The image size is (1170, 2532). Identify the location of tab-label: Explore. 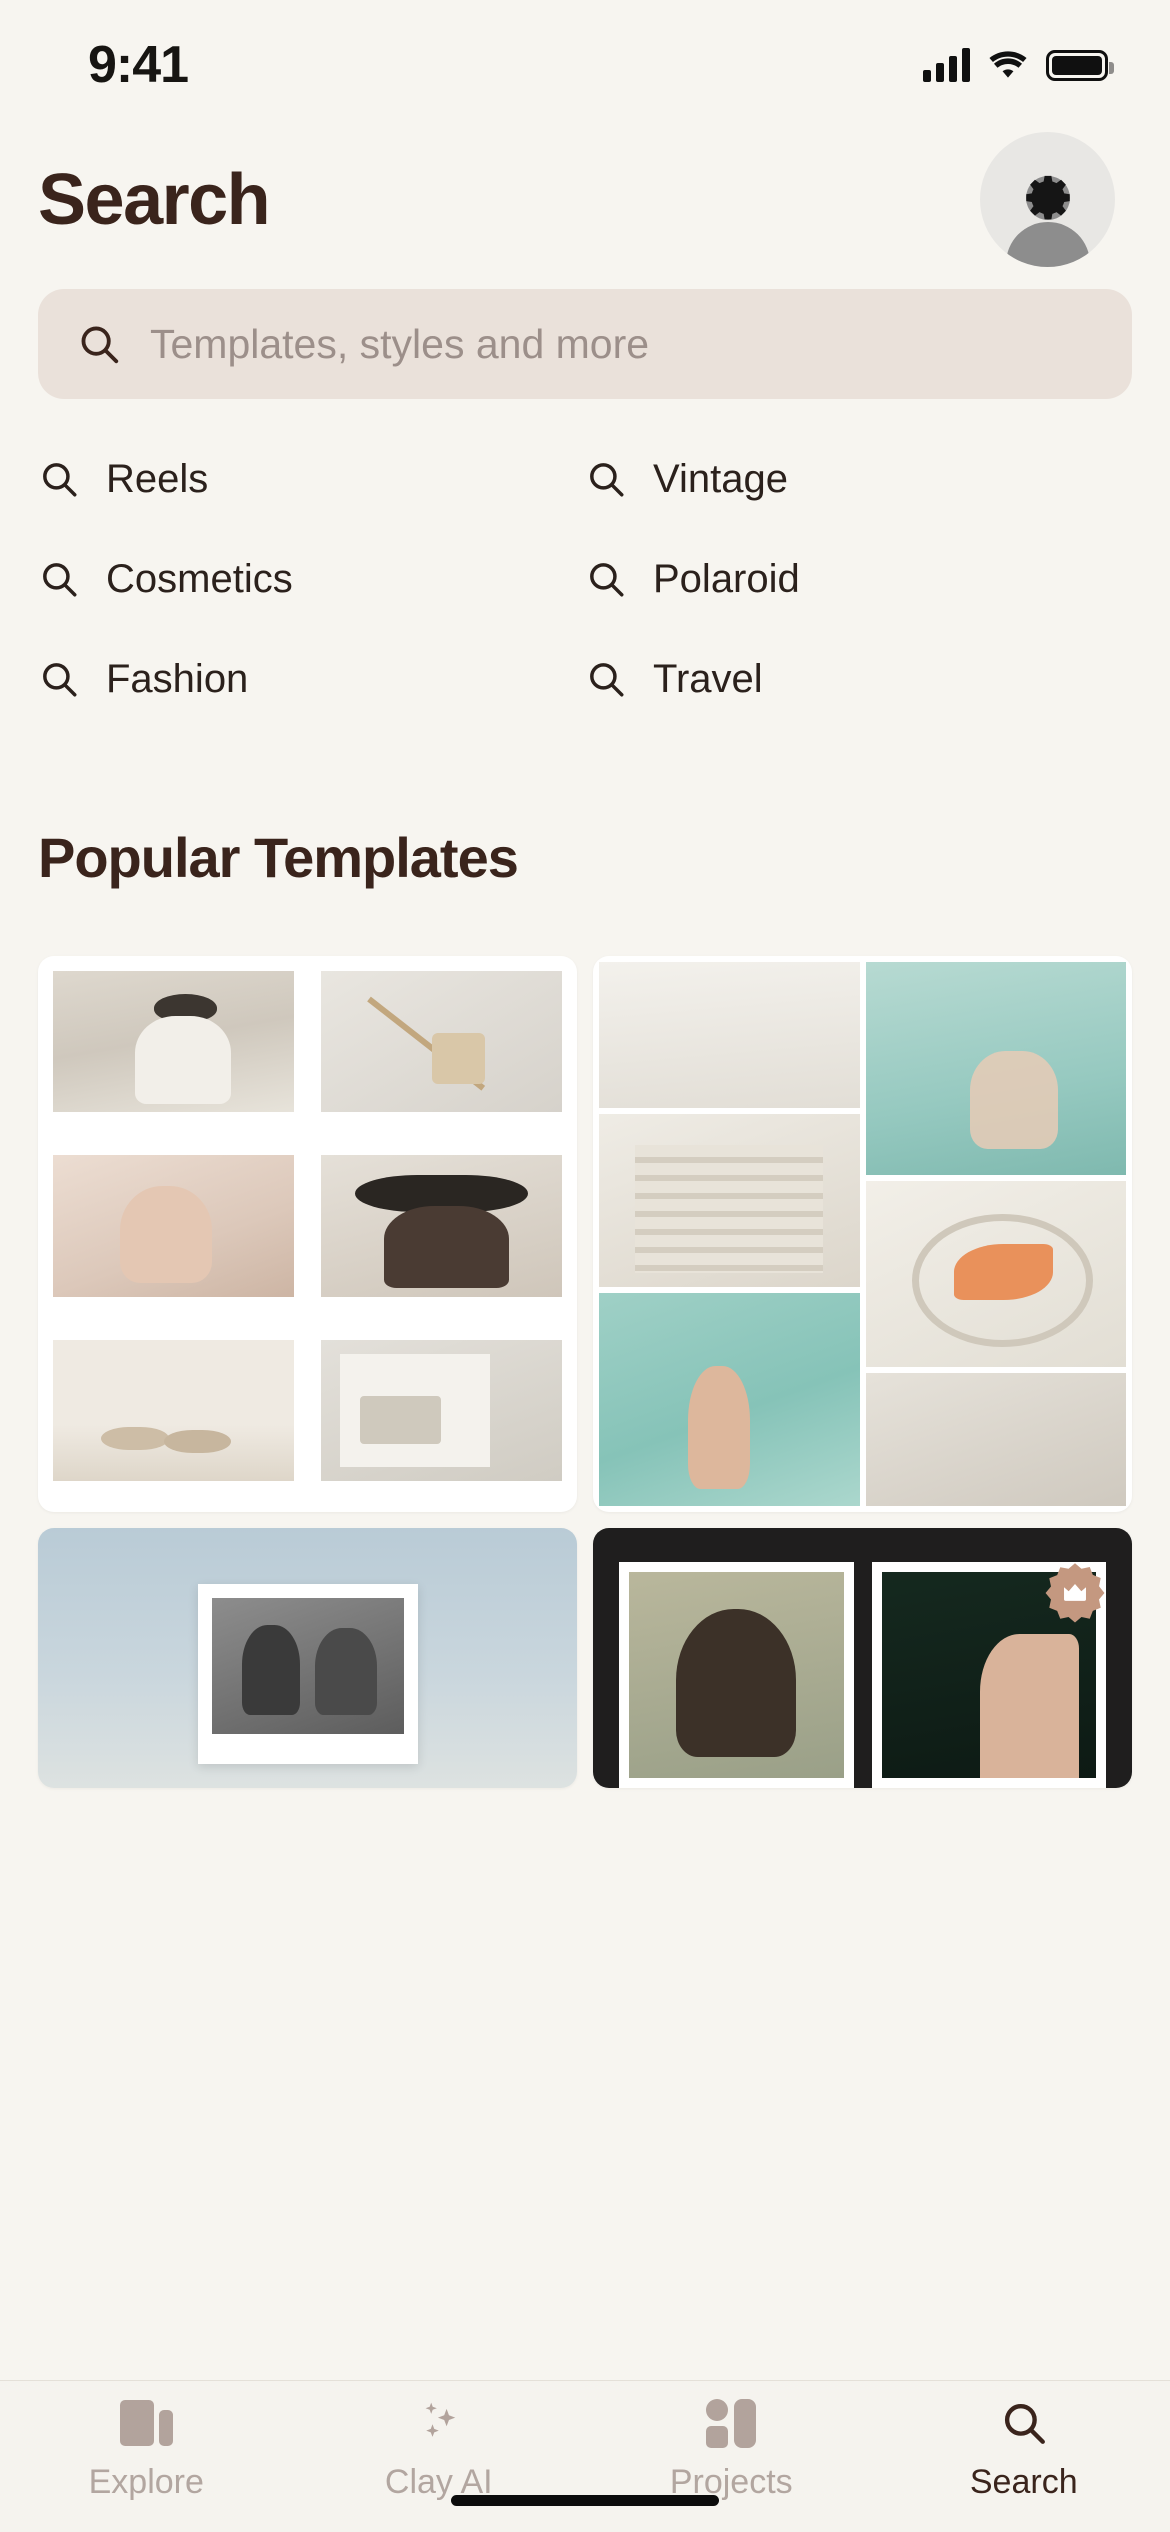
(146, 2482).